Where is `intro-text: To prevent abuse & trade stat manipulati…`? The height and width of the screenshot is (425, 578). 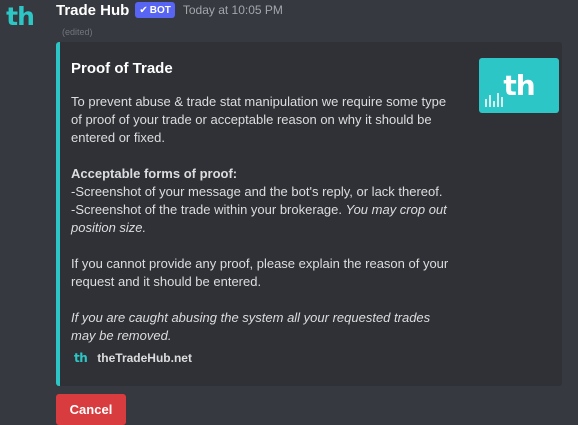
intro-text: To prevent abuse & trade stat manipulati… is located at coordinates (259, 119).